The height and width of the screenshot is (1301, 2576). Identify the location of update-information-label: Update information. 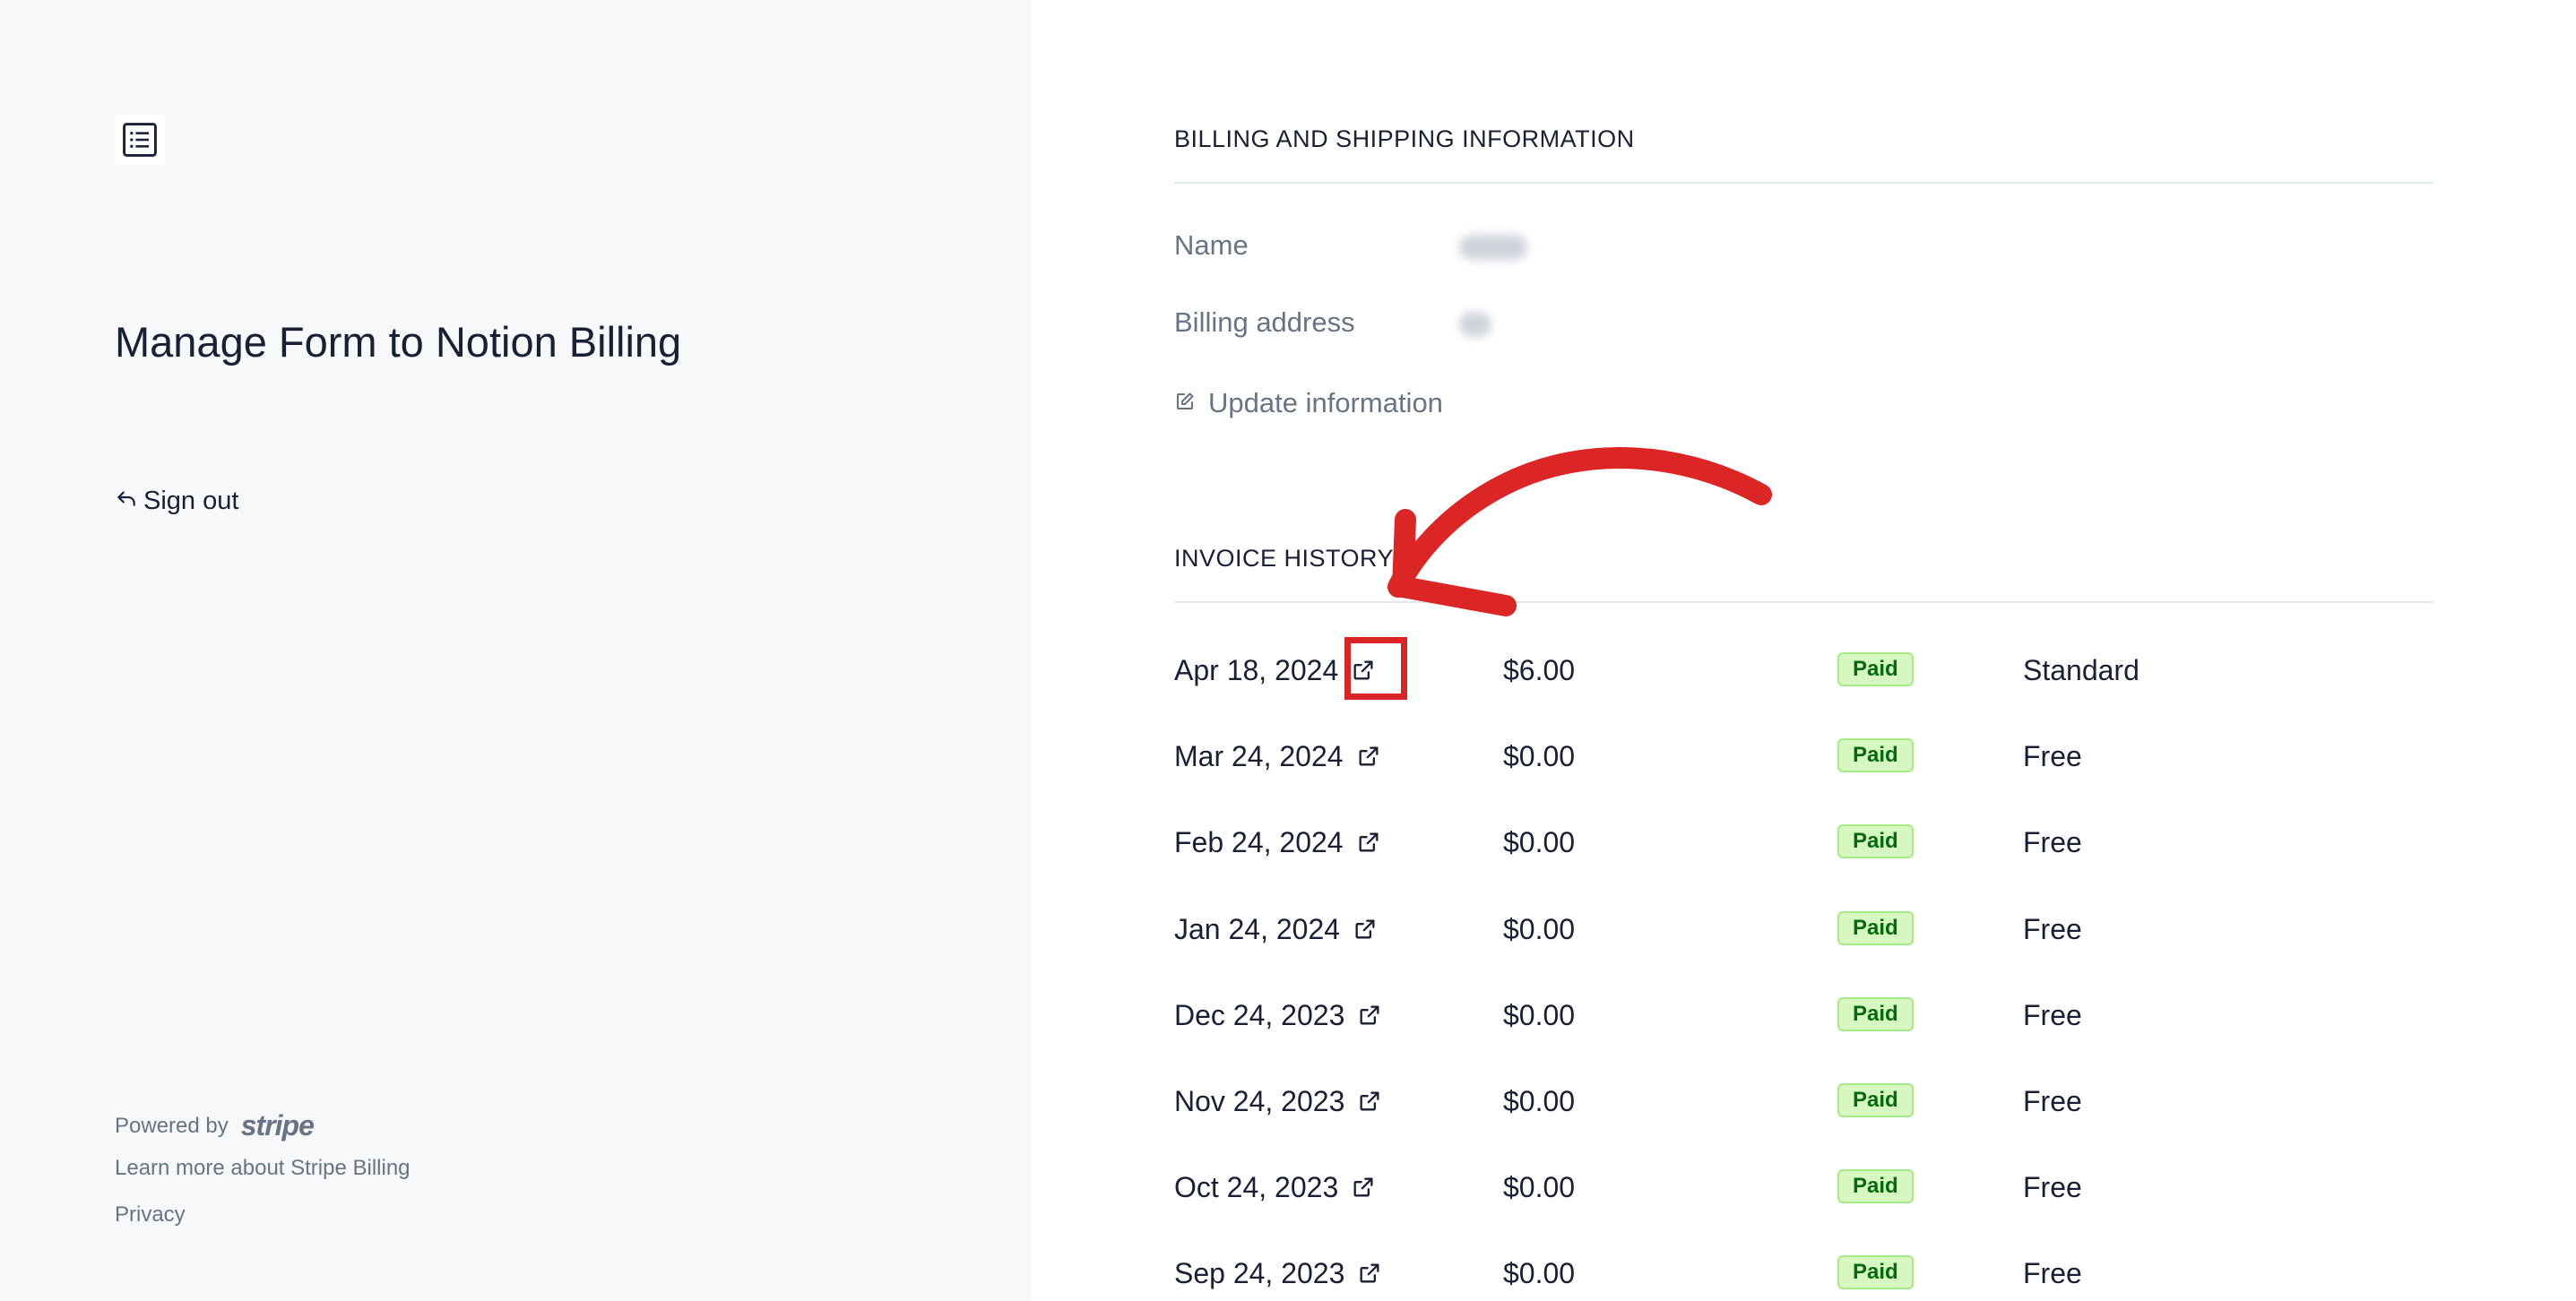
(1325, 402).